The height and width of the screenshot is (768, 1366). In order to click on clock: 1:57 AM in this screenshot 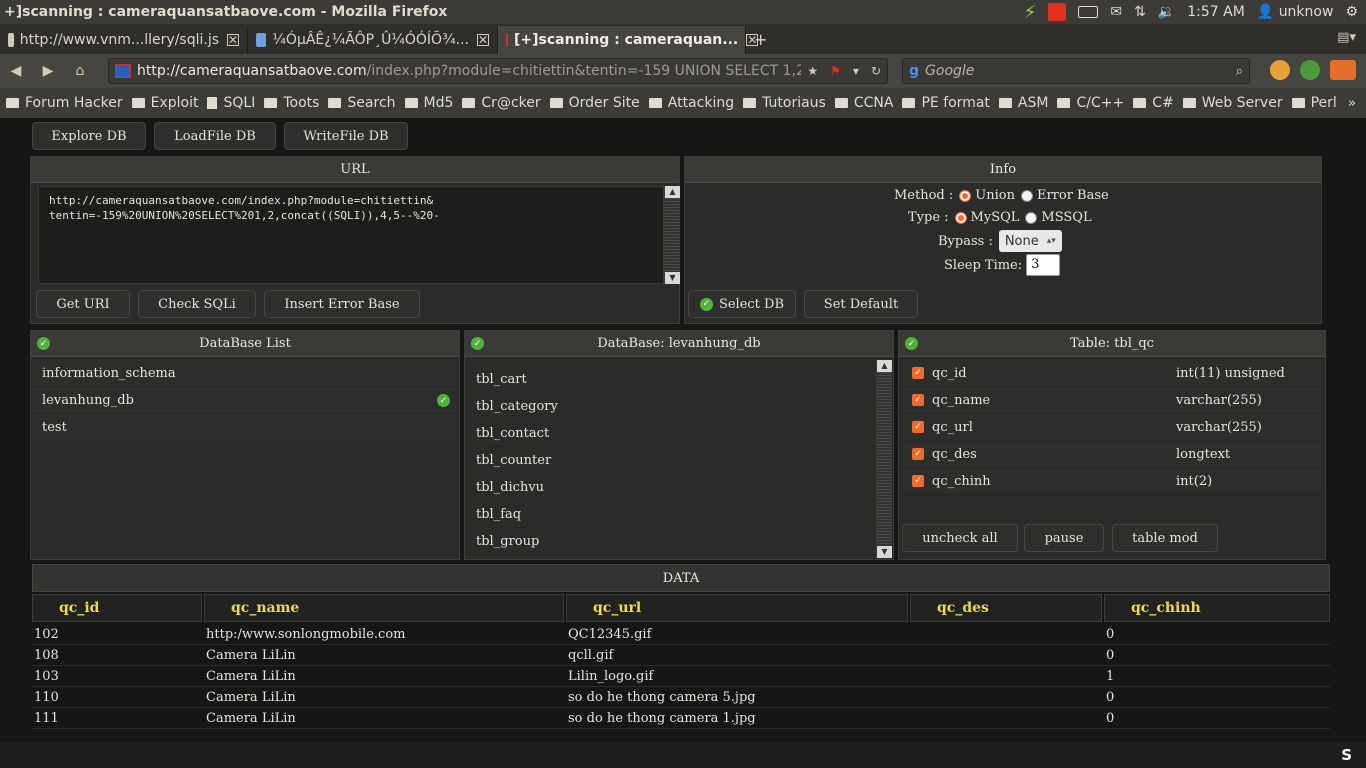, I will do `click(1216, 12)`.